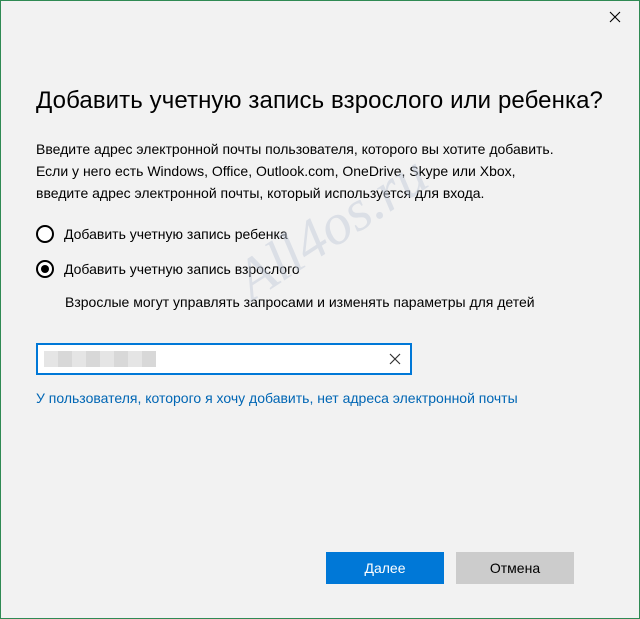 This screenshot has height=619, width=640. What do you see at coordinates (515, 568) in the screenshot?
I see `cancel-button: Отмена` at bounding box center [515, 568].